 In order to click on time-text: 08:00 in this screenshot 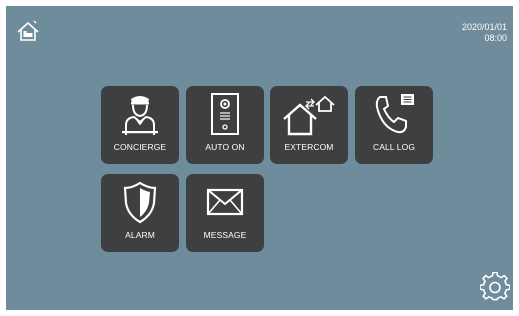, I will do `click(495, 38)`.